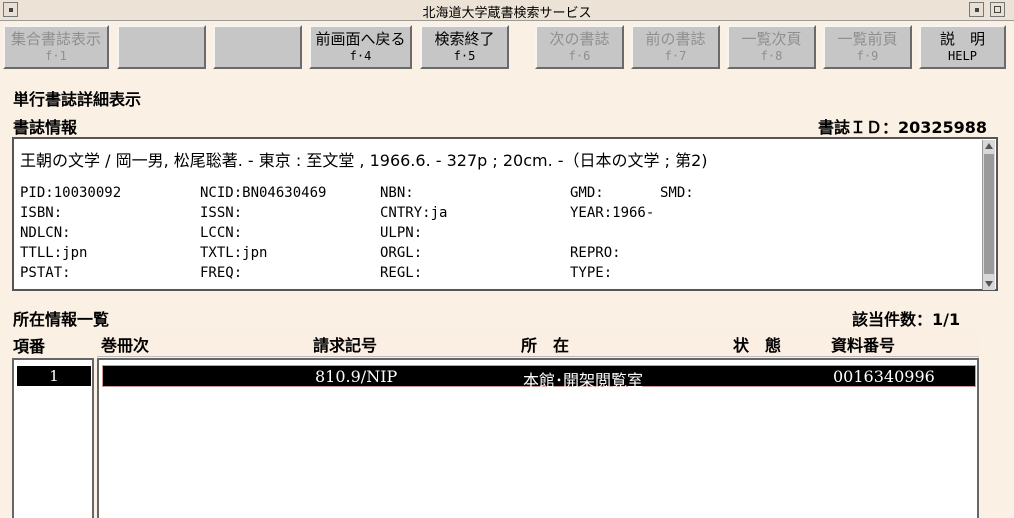  Describe the element at coordinates (29, 346) in the screenshot. I see `index-column-header: 項番` at that location.